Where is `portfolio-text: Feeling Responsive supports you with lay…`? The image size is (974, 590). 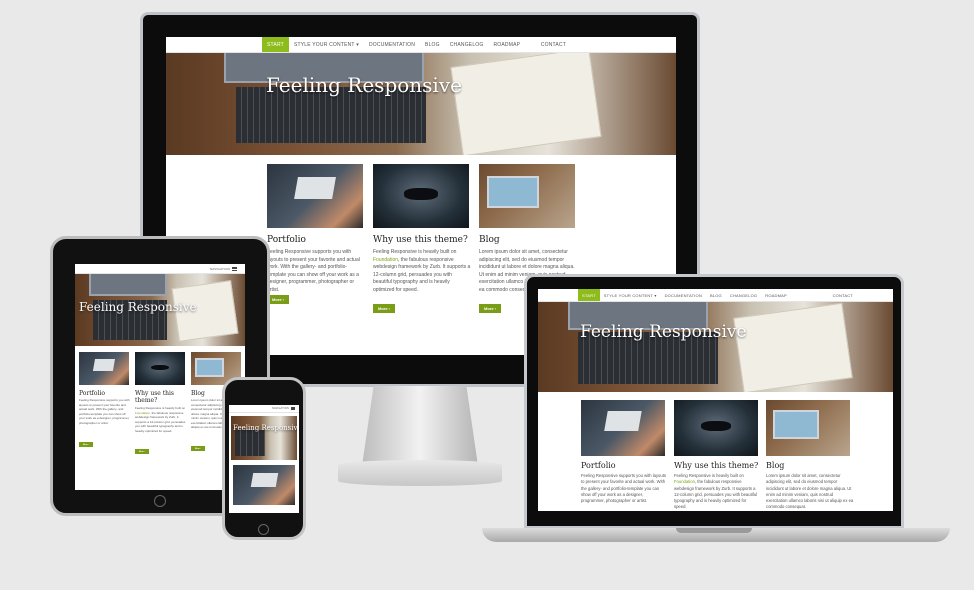
portfolio-text: Feeling Responsive supports you with lay… is located at coordinates (316, 270).